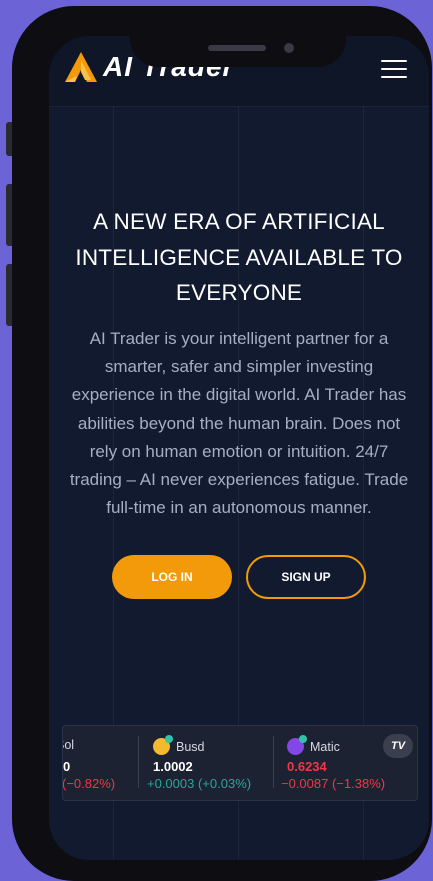 The height and width of the screenshot is (881, 433). I want to click on busd-coin-icon, so click(163, 745).